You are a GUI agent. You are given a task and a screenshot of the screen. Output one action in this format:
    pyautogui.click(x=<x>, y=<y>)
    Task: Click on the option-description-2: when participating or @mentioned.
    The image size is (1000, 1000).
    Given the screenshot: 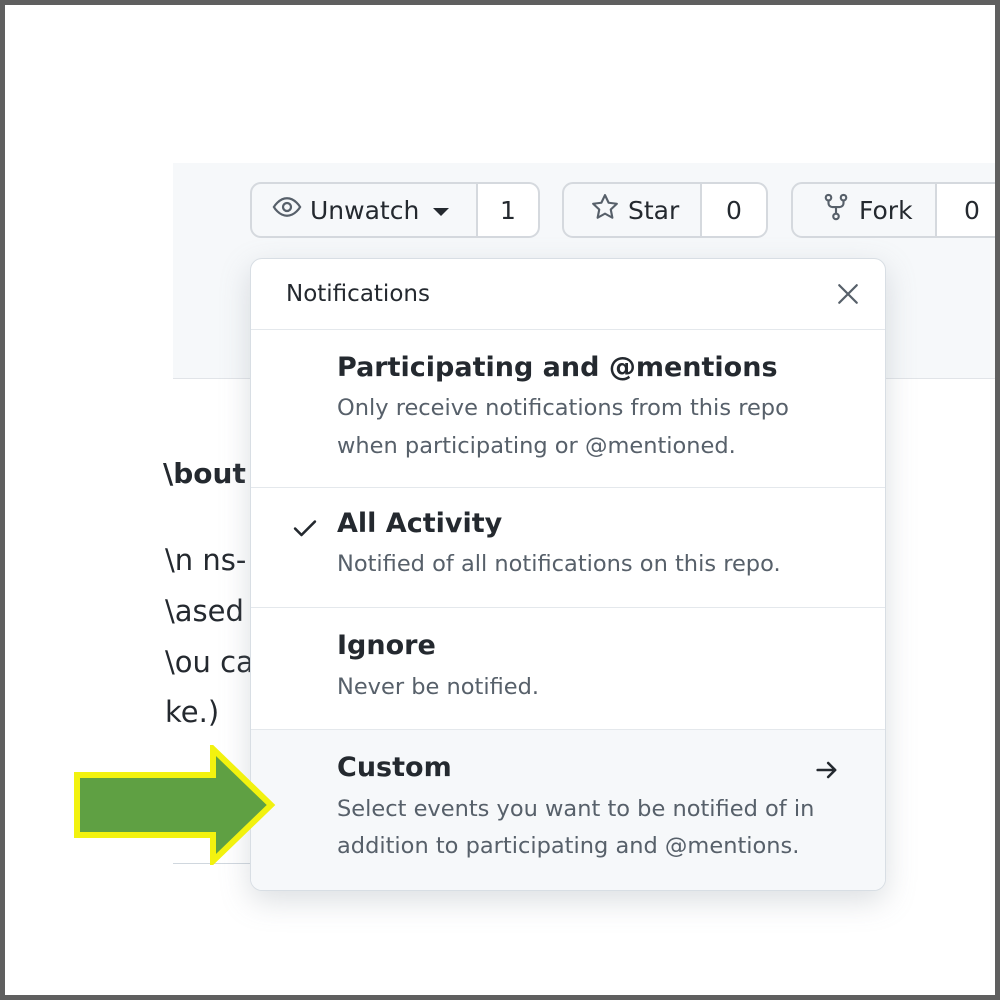 What is the action you would take?
    pyautogui.click(x=536, y=446)
    